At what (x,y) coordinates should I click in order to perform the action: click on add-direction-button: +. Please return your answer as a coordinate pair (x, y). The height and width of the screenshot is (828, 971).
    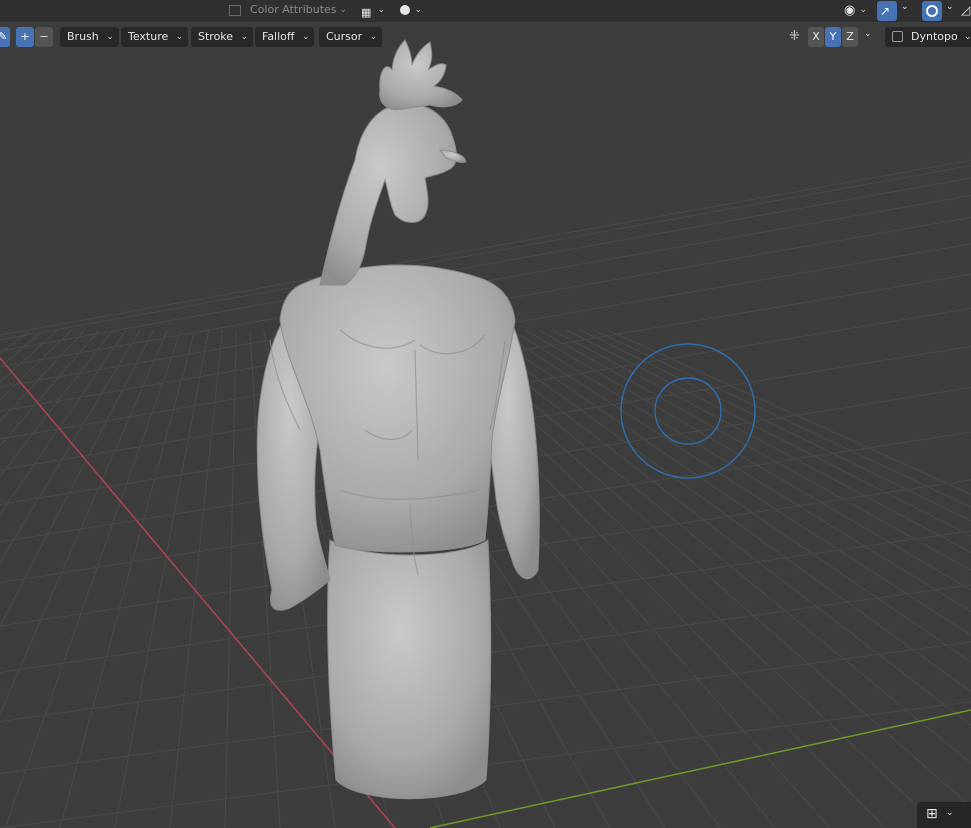
    Looking at the image, I should click on (25, 37).